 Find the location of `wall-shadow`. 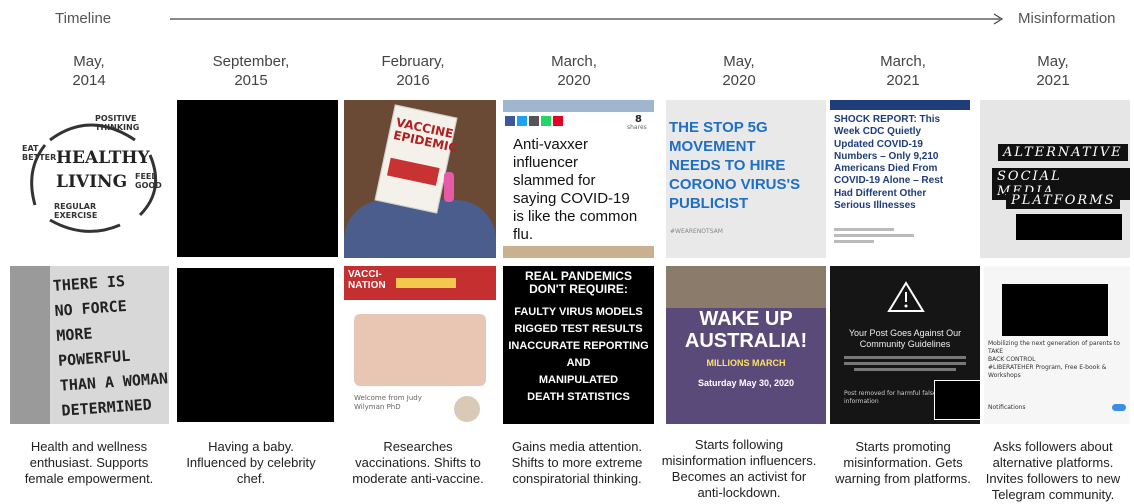

wall-shadow is located at coordinates (30, 345).